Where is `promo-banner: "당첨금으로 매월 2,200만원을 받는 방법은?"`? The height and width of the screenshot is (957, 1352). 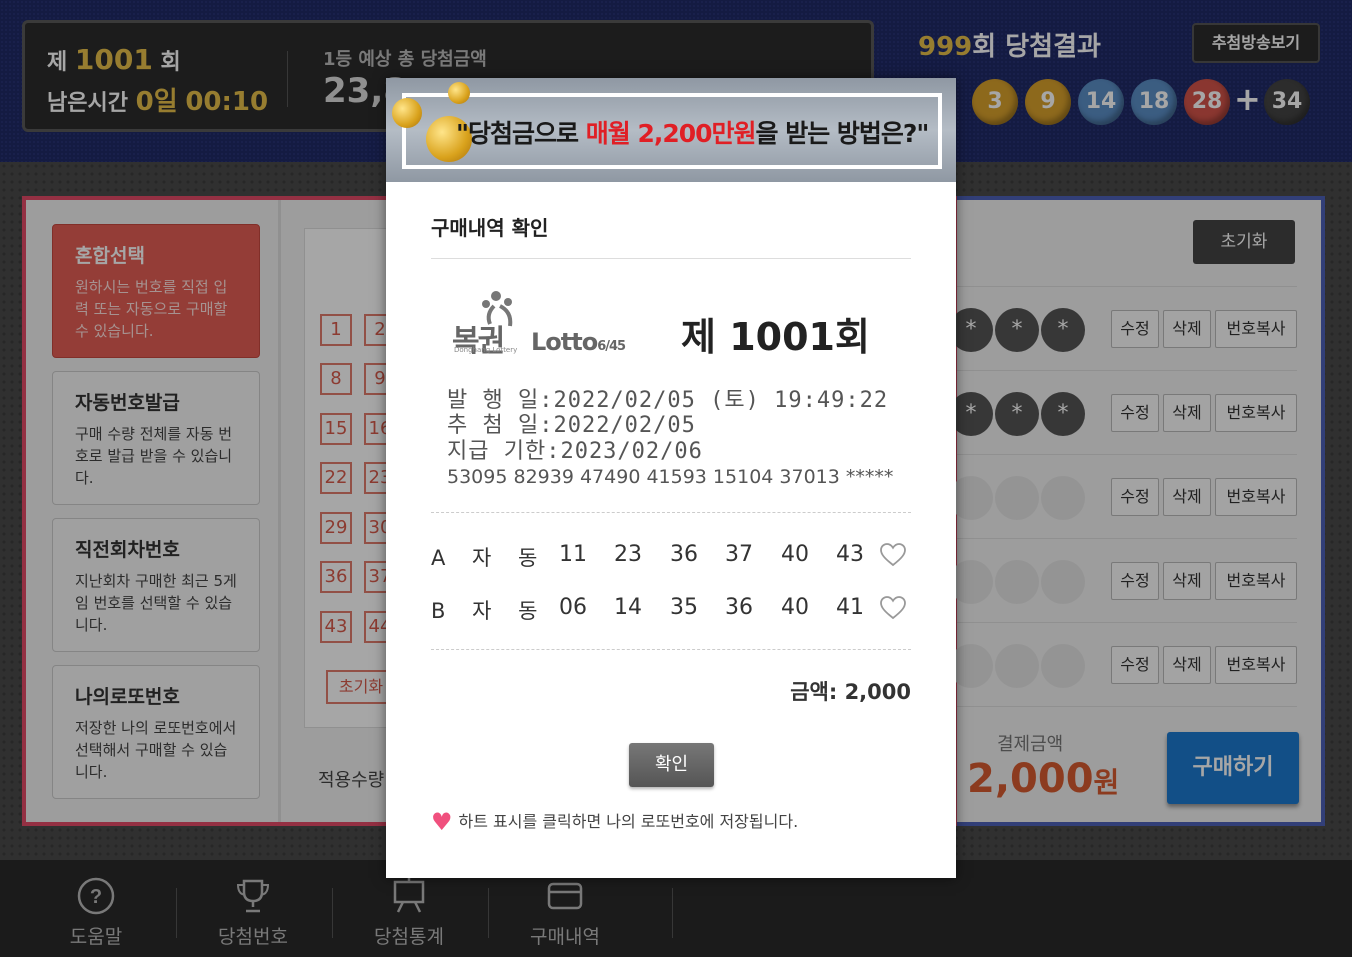
promo-banner: "당첨금으로 매월 2,200만원을 받는 방법은?" is located at coordinates (671, 130).